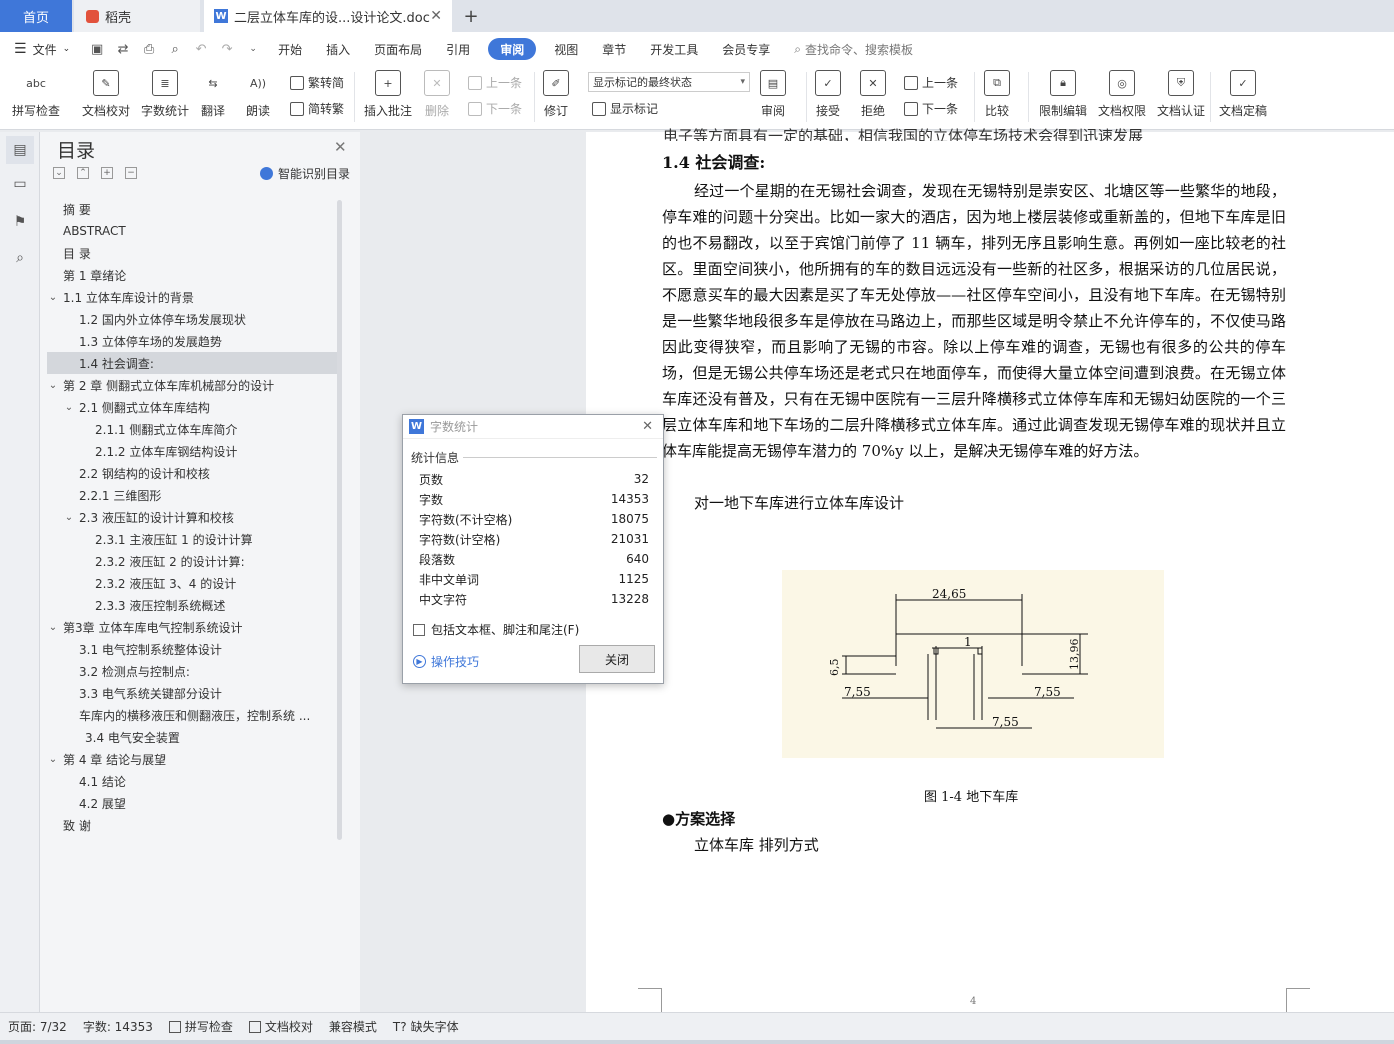 The width and height of the screenshot is (1394, 1044). Describe the element at coordinates (83, 173) in the screenshot. I see `expand-up-icon: ⌃` at that location.